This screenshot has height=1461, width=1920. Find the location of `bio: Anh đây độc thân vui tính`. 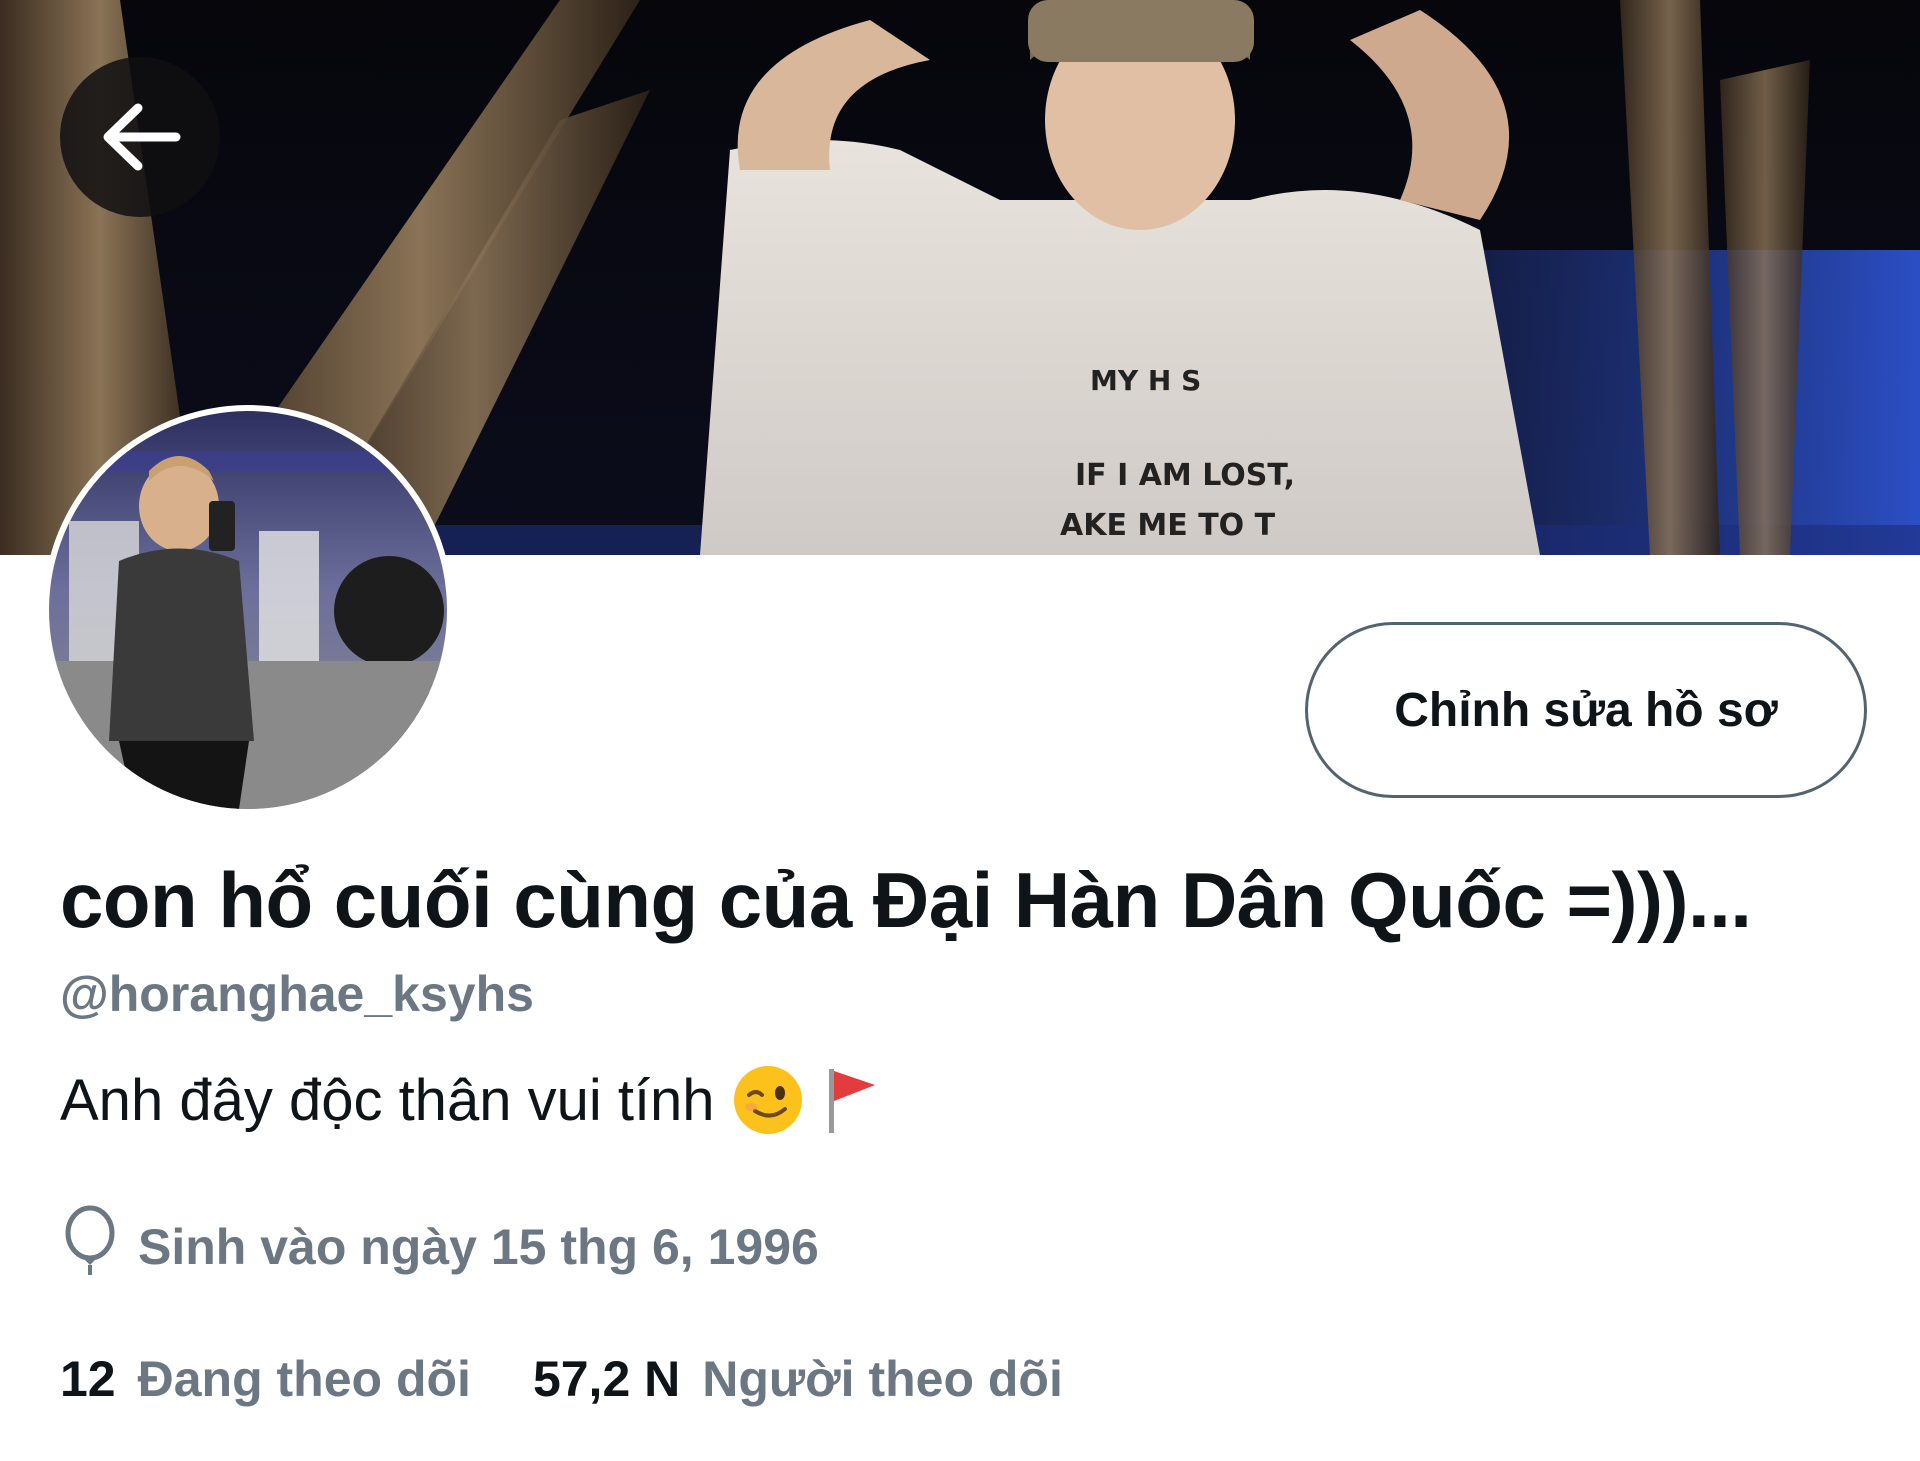

bio: Anh đây độc thân vui tính is located at coordinates (470, 1100).